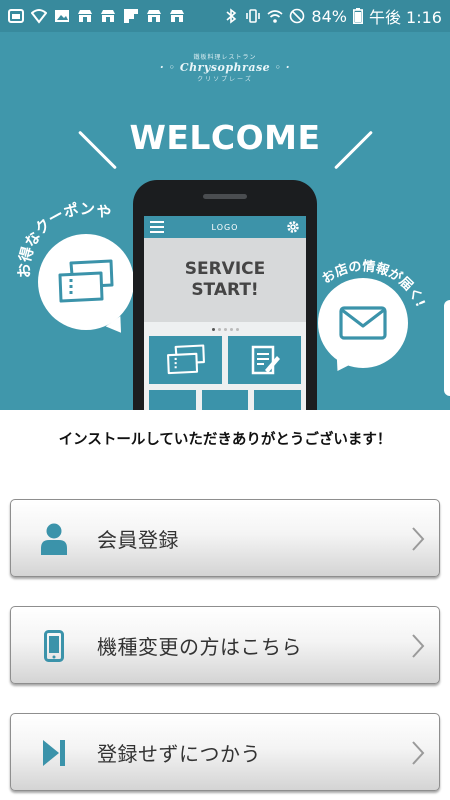 Image resolution: width=450 pixels, height=800 pixels. I want to click on mock-tile-row, so click(225, 397).